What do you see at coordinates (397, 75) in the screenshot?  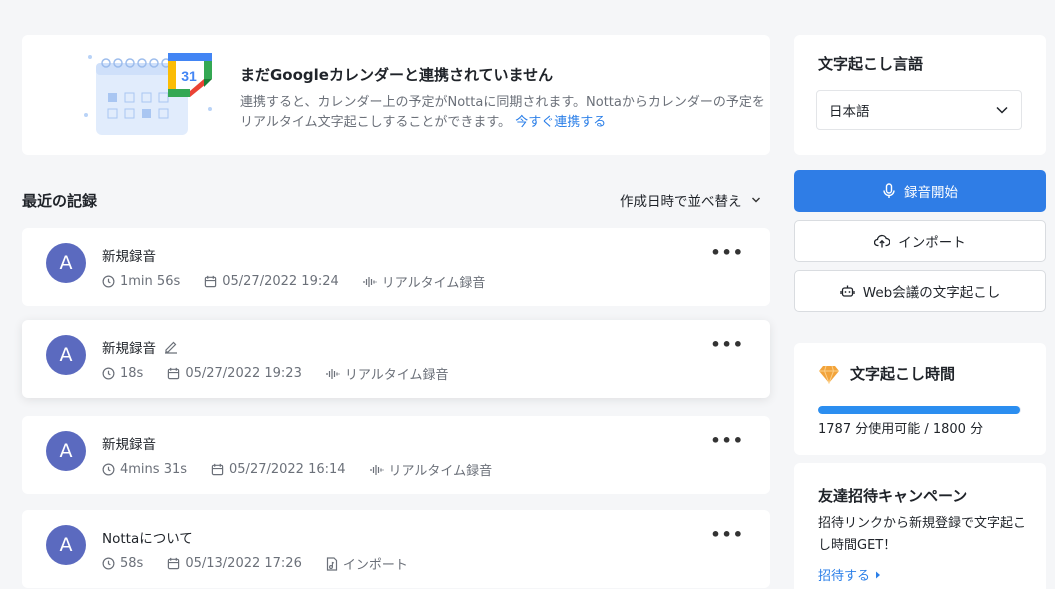 I see `banner-title: まだGoogleカレンダーと連携されていません` at bounding box center [397, 75].